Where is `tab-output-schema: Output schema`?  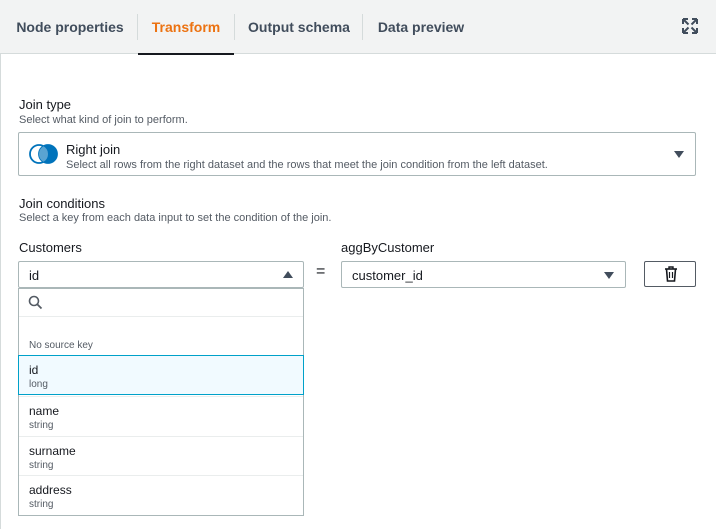 tab-output-schema: Output schema is located at coordinates (299, 27).